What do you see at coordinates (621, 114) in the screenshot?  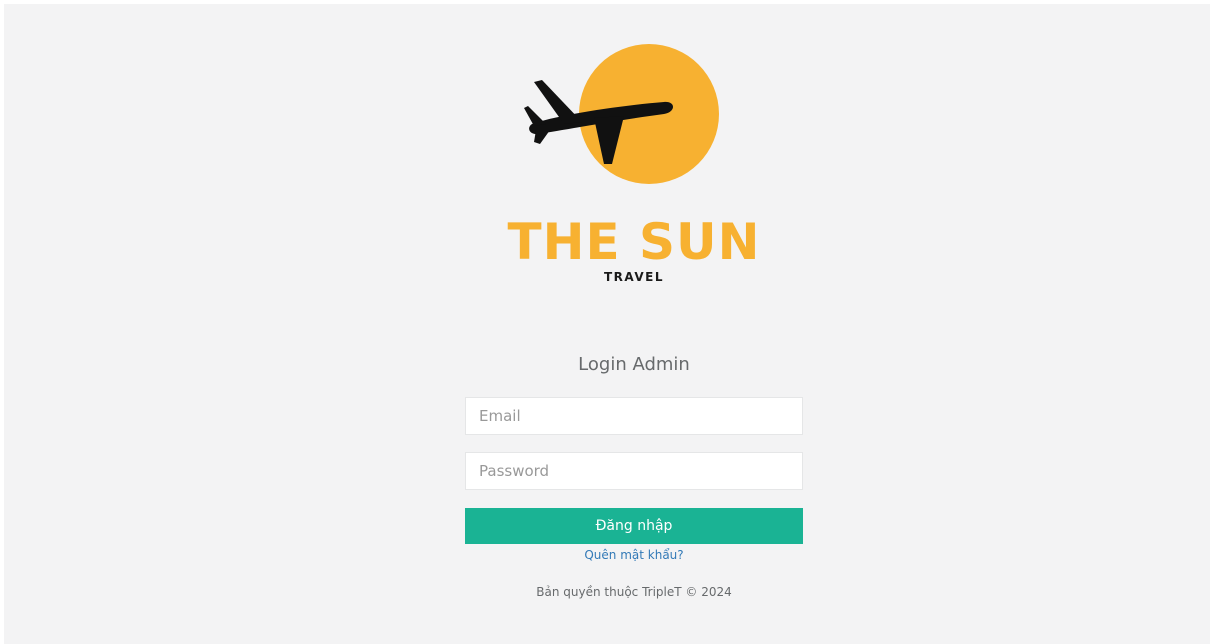 I see `sun-plane-logo-icon` at bounding box center [621, 114].